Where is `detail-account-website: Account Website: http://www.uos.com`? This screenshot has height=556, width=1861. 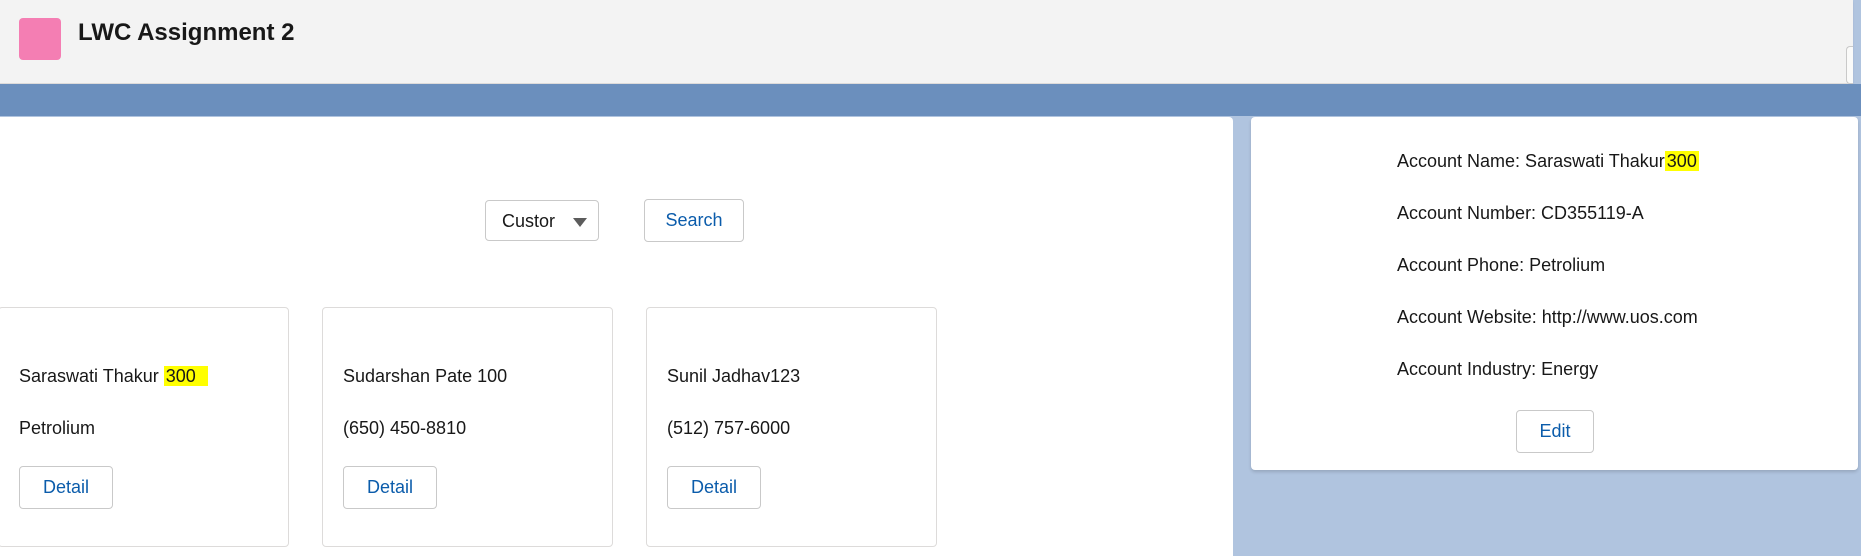 detail-account-website: Account Website: http://www.uos.com is located at coordinates (1547, 317).